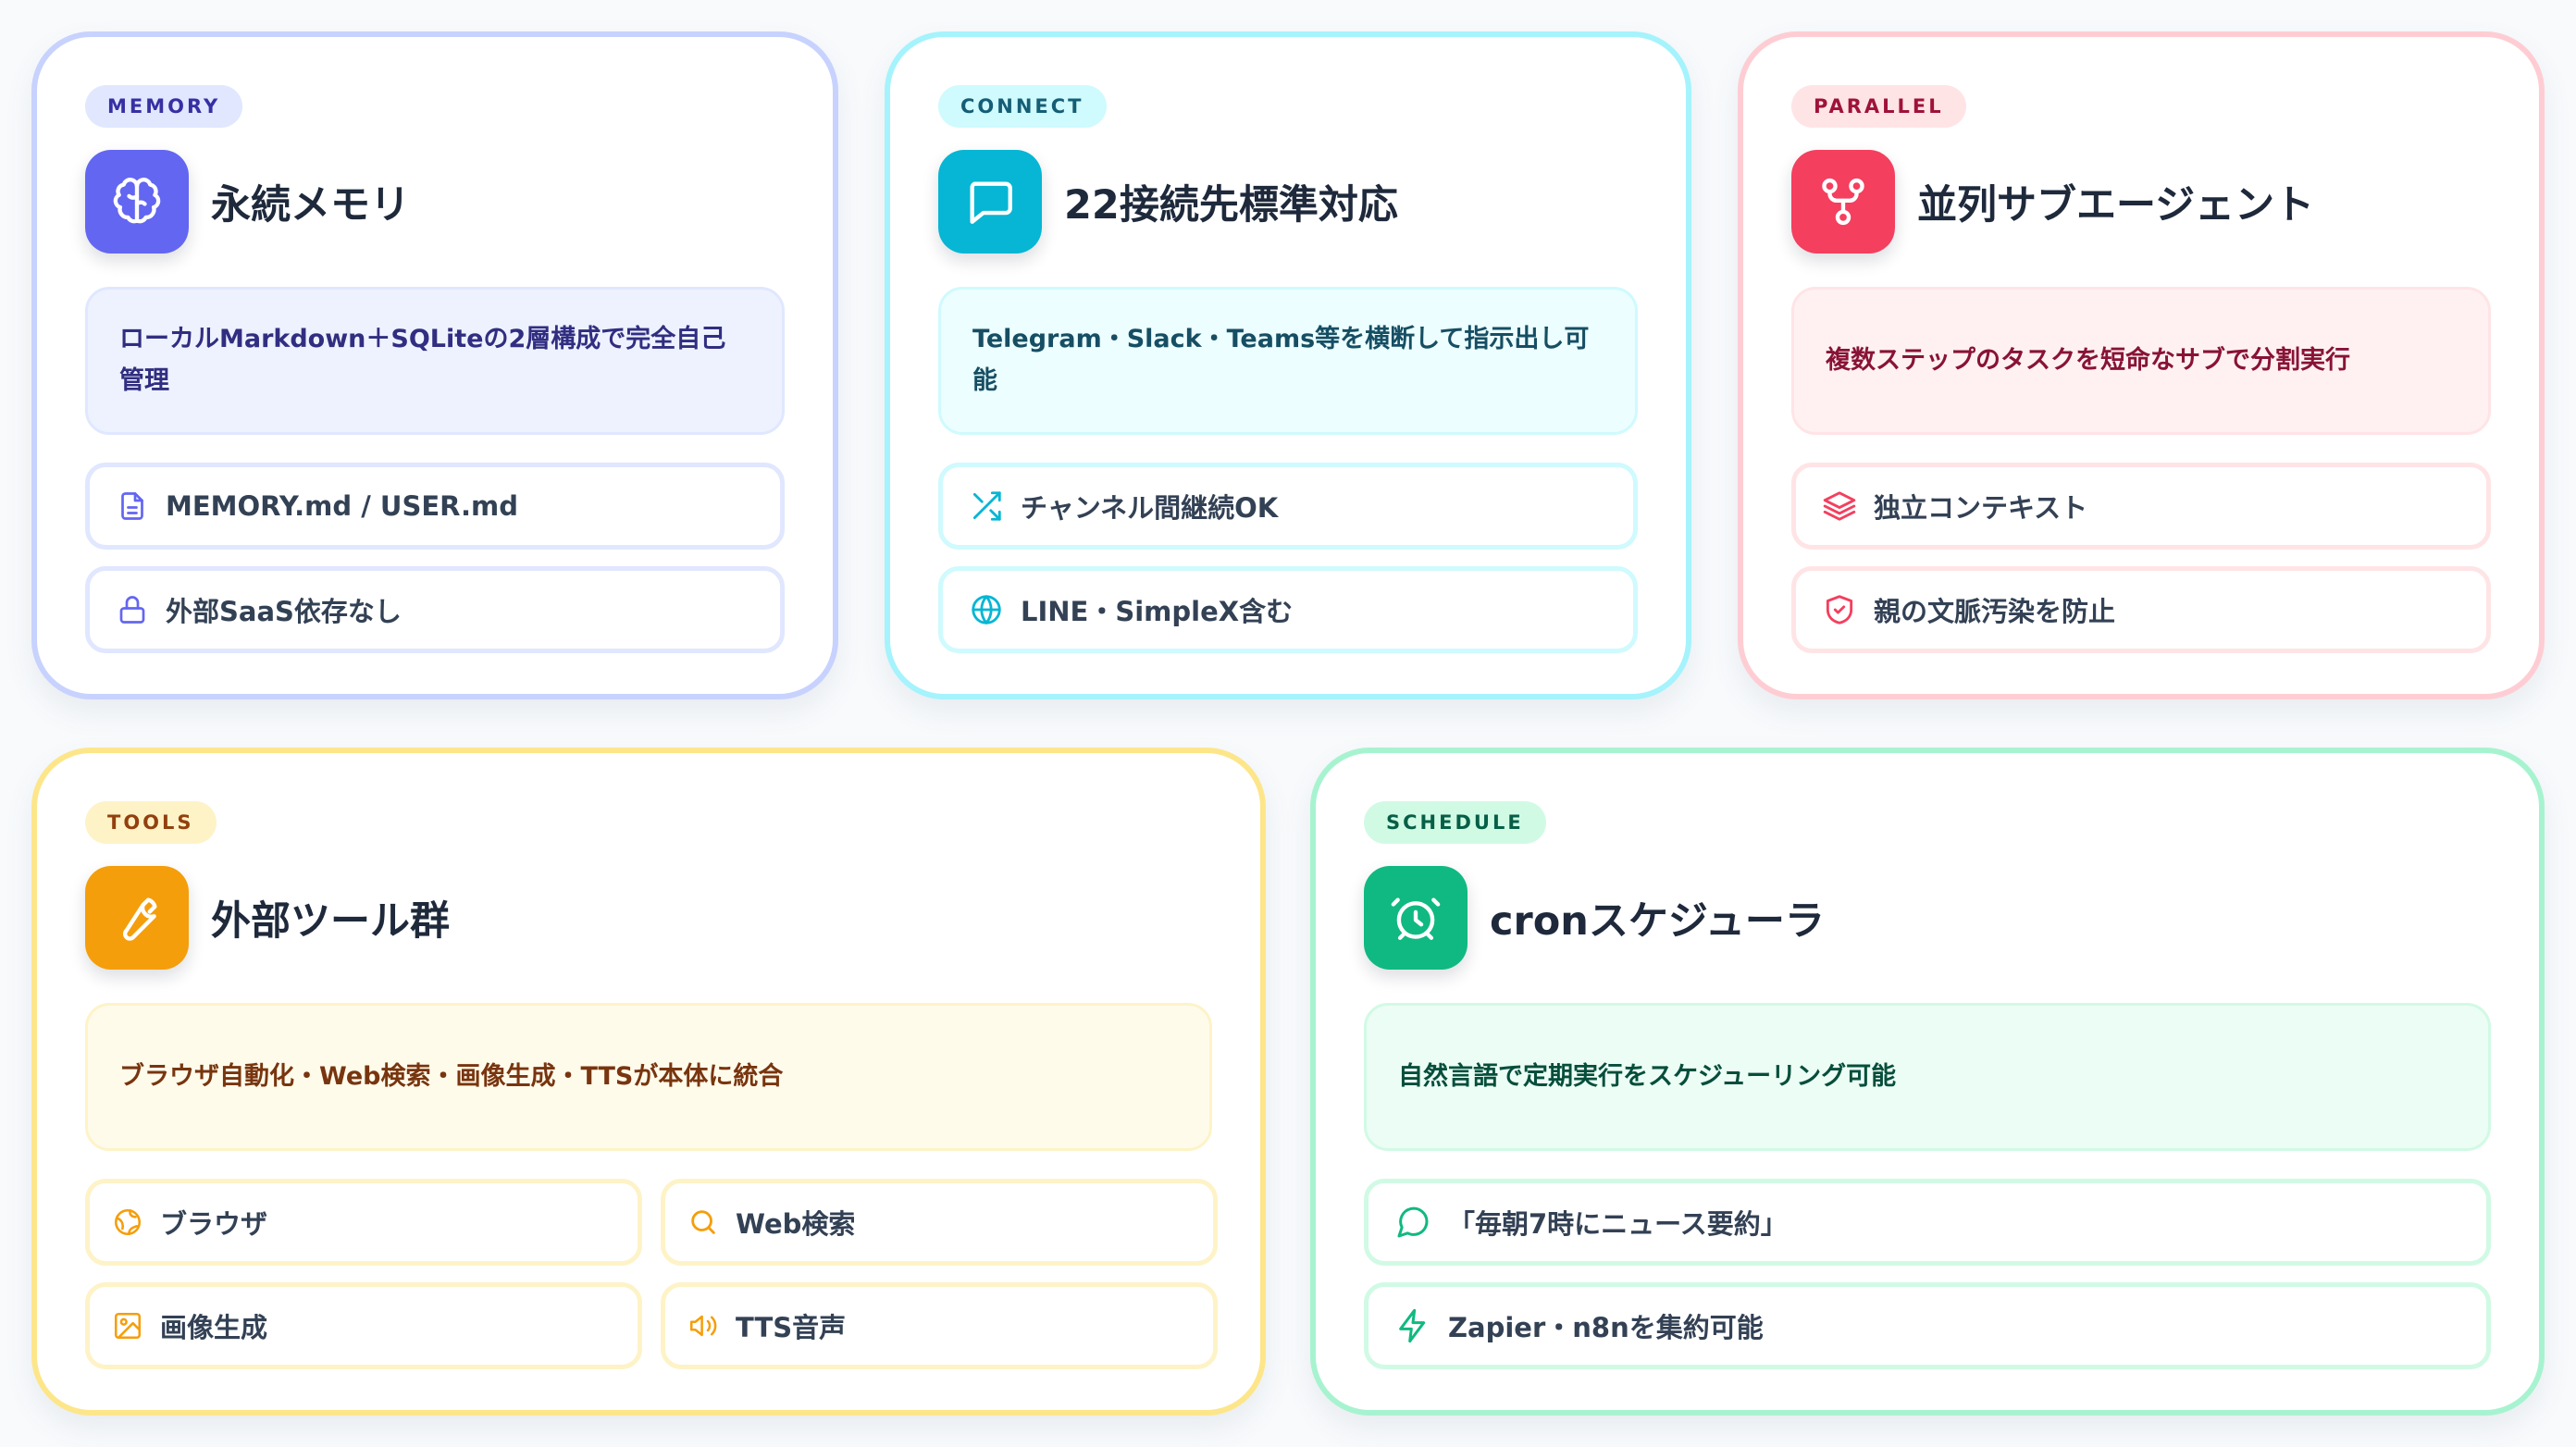 Image resolution: width=2576 pixels, height=1447 pixels. I want to click on tool-item-image-gen: 画像生成, so click(364, 1325).